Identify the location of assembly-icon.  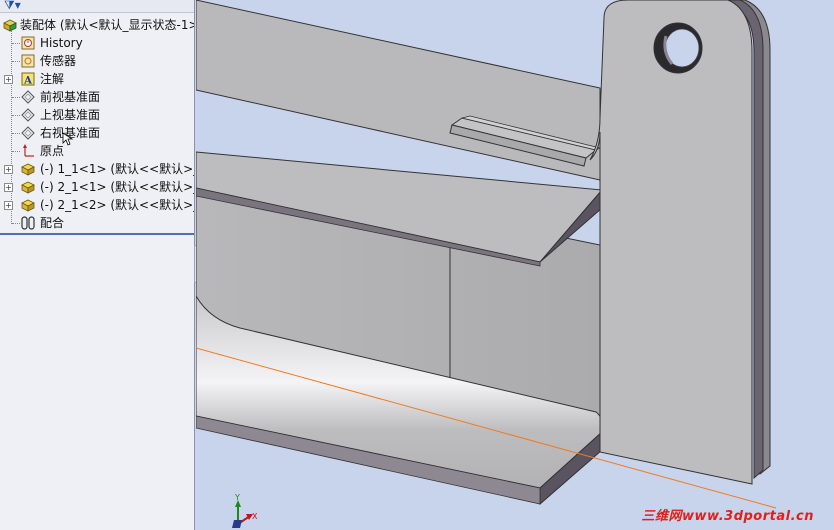
(10, 25).